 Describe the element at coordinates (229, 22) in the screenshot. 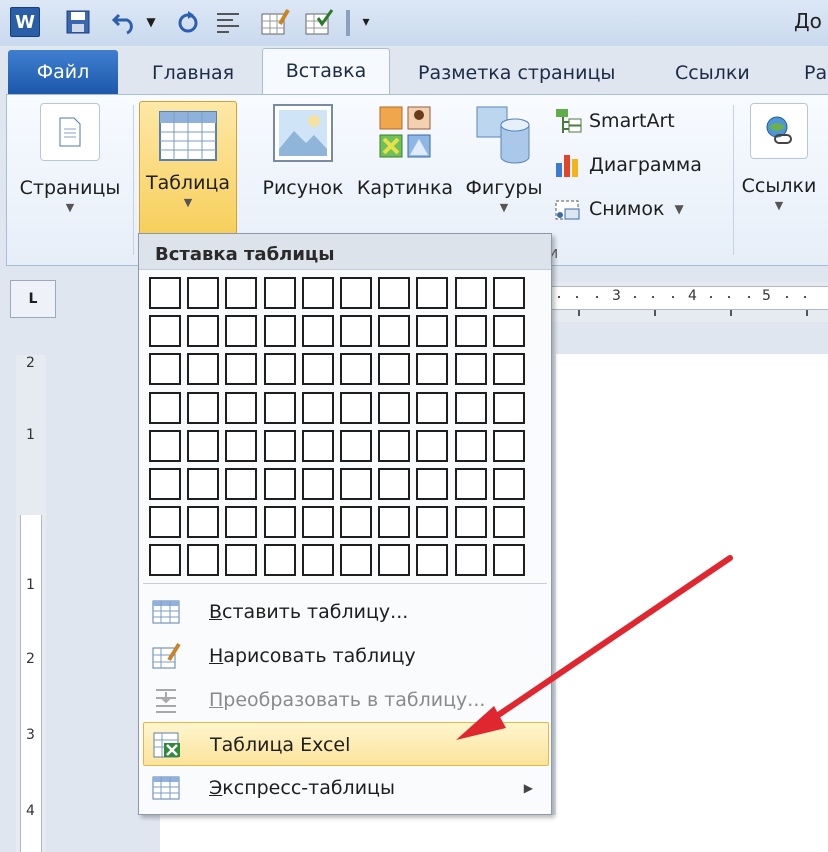

I see `align-icon` at that location.